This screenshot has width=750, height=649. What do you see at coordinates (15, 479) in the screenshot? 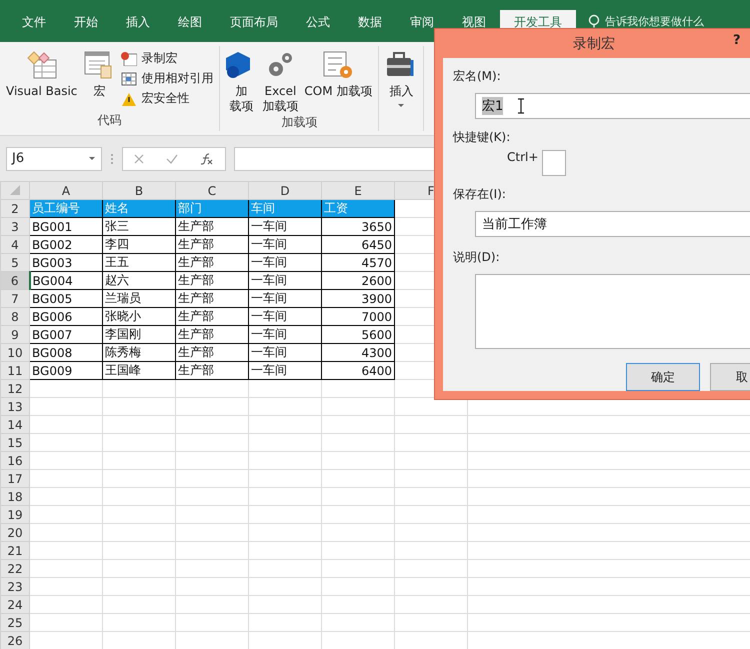
I see `row-header: 17` at bounding box center [15, 479].